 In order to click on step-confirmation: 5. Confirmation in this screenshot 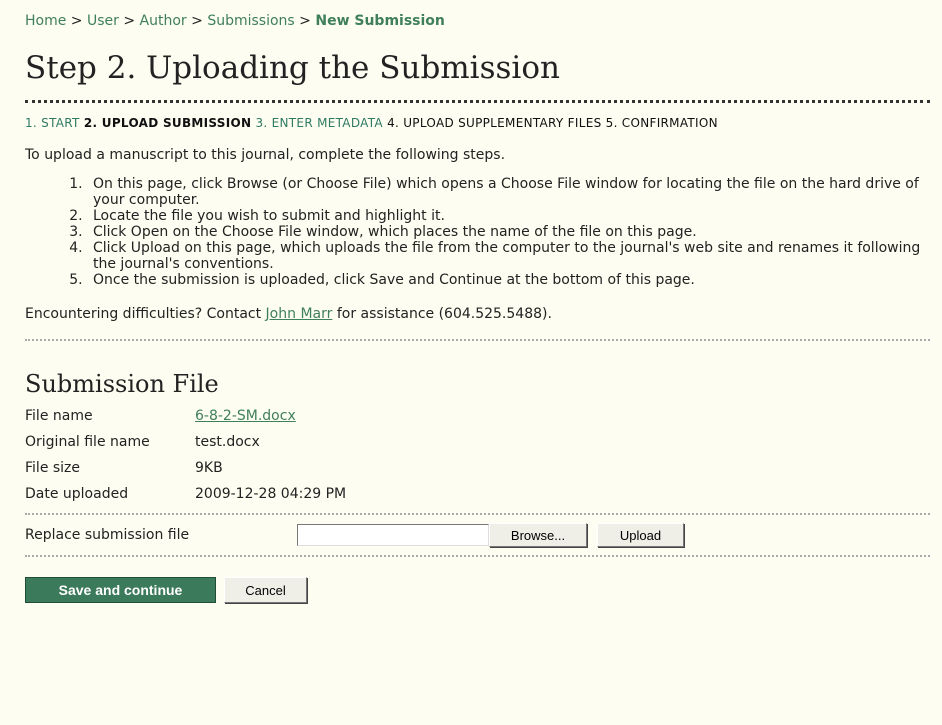, I will do `click(661, 123)`.